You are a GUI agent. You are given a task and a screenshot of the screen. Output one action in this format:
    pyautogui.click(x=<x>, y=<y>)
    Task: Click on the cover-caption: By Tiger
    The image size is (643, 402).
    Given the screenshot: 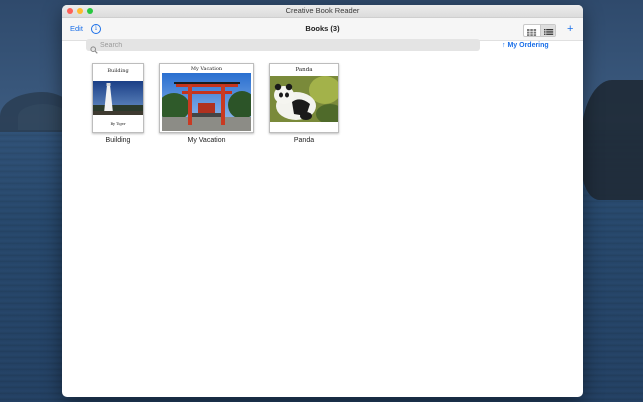 What is the action you would take?
    pyautogui.click(x=118, y=124)
    